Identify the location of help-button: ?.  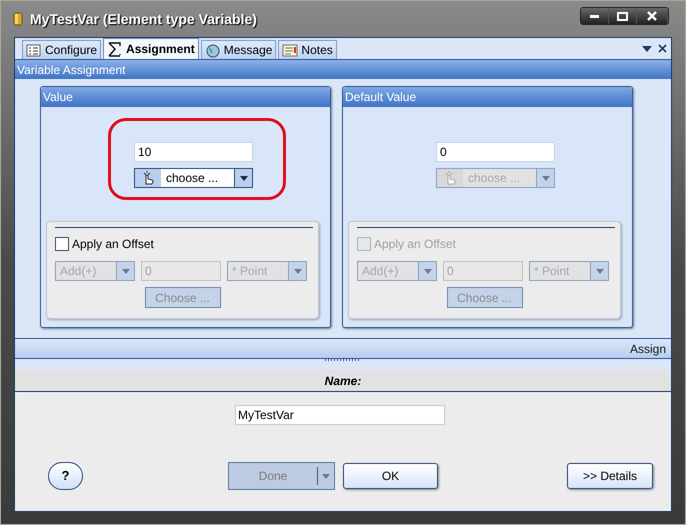
(65, 476).